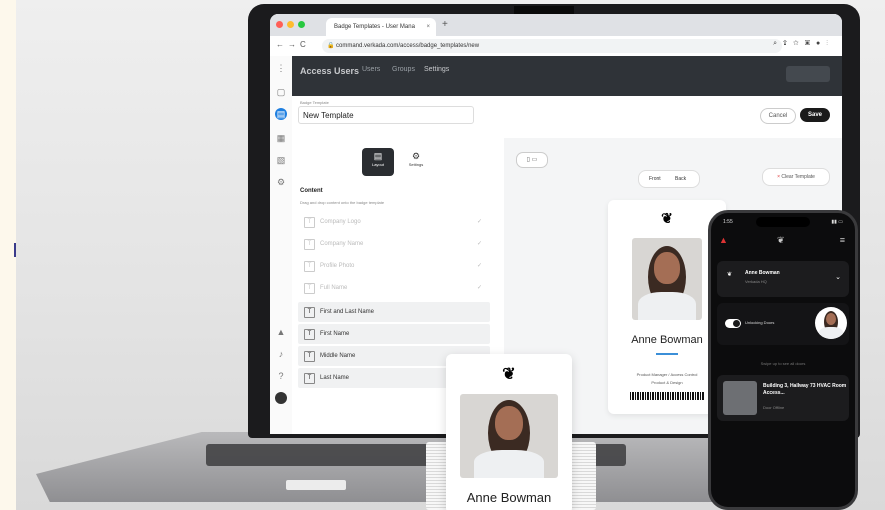 The height and width of the screenshot is (510, 885). I want to click on menu-icon: ⋮, so click(830, 43).